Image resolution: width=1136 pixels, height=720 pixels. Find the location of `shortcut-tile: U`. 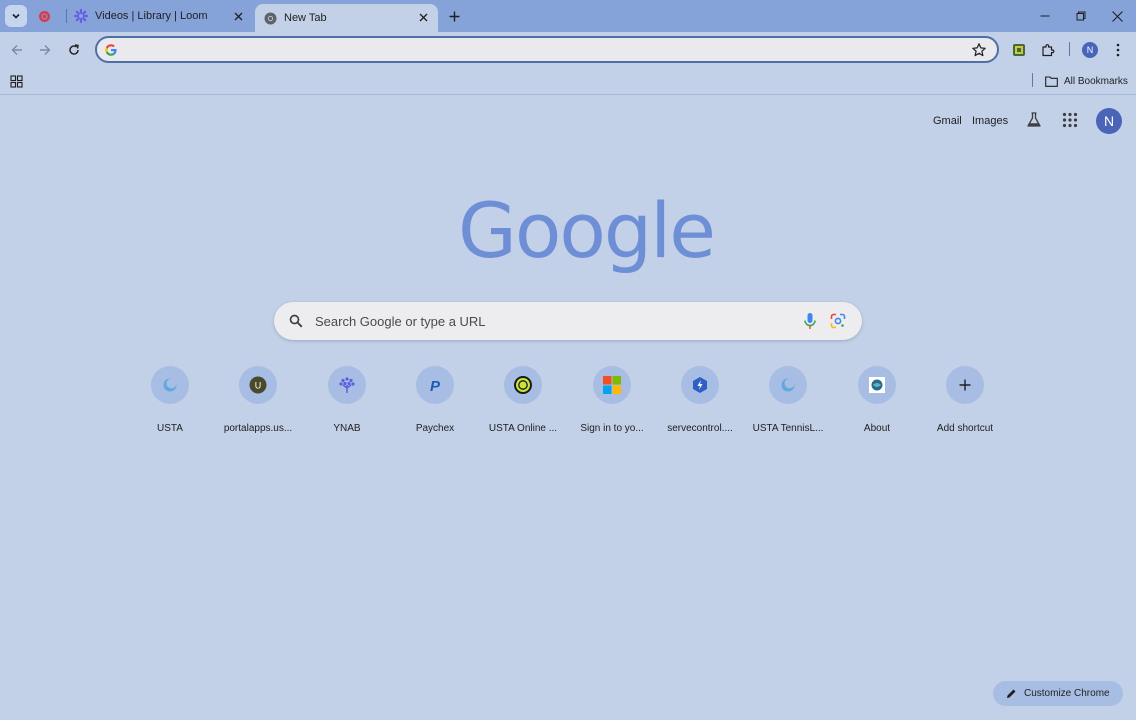

shortcut-tile: U is located at coordinates (258, 385).